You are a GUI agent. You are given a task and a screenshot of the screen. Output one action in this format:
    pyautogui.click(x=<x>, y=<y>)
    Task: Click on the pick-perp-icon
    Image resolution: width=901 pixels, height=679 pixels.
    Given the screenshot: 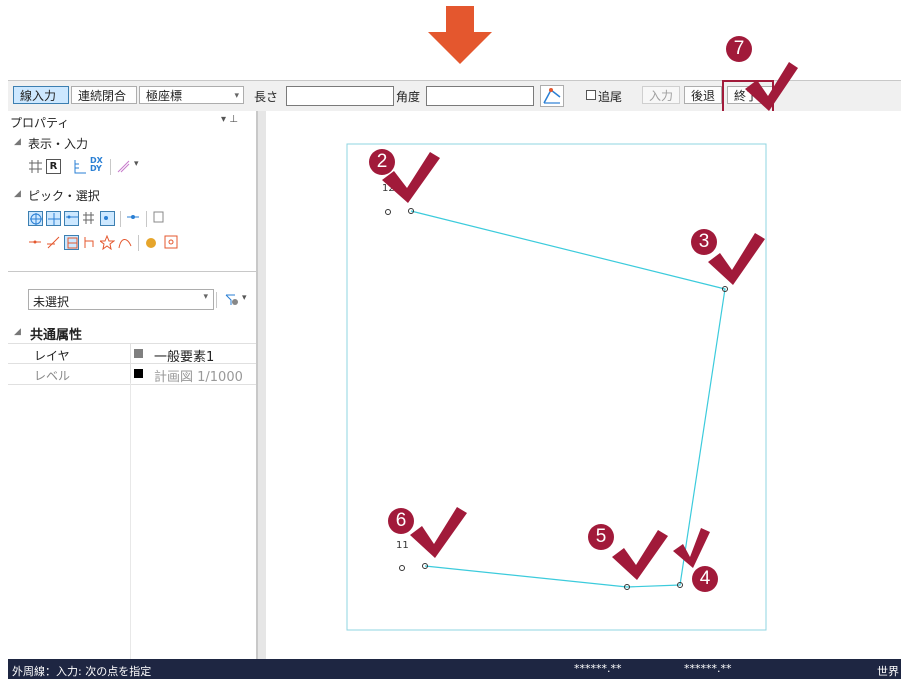 What is the action you would take?
    pyautogui.click(x=133, y=218)
    